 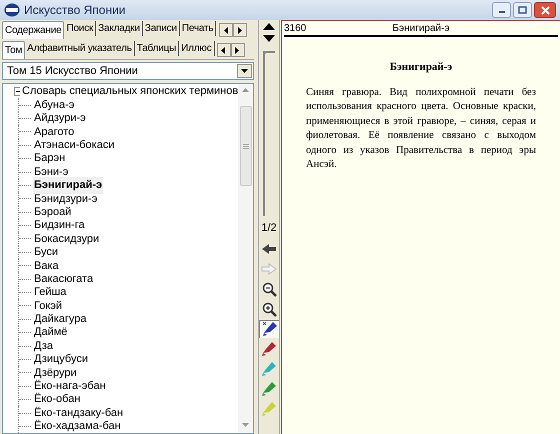 I want to click on tab: Закладки, so click(x=119, y=28).